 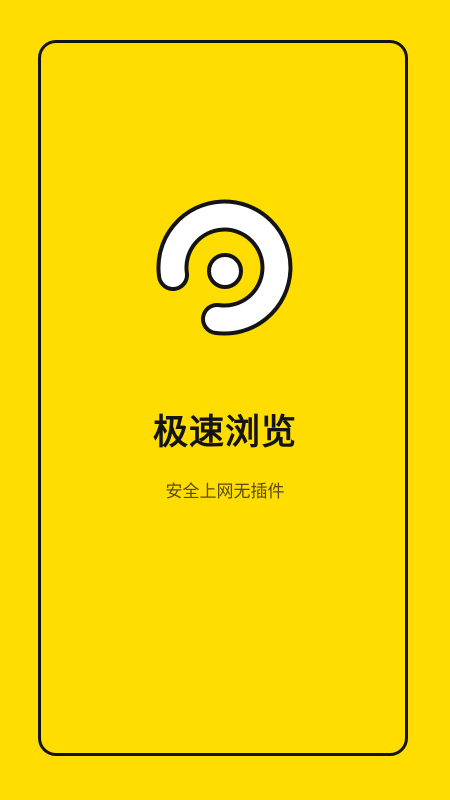 What do you see at coordinates (224, 267) in the screenshot?
I see `swirl-logo-icon` at bounding box center [224, 267].